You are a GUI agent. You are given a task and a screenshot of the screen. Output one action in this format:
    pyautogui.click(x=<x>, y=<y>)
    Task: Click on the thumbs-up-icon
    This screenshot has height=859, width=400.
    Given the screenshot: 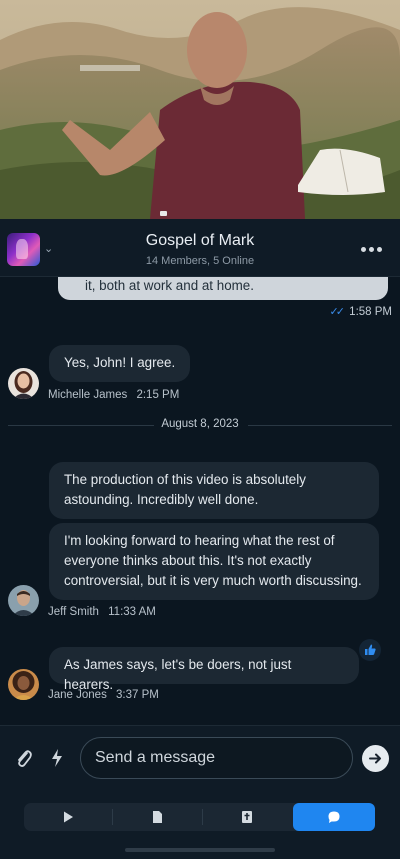 What is the action you would take?
    pyautogui.click(x=370, y=650)
    